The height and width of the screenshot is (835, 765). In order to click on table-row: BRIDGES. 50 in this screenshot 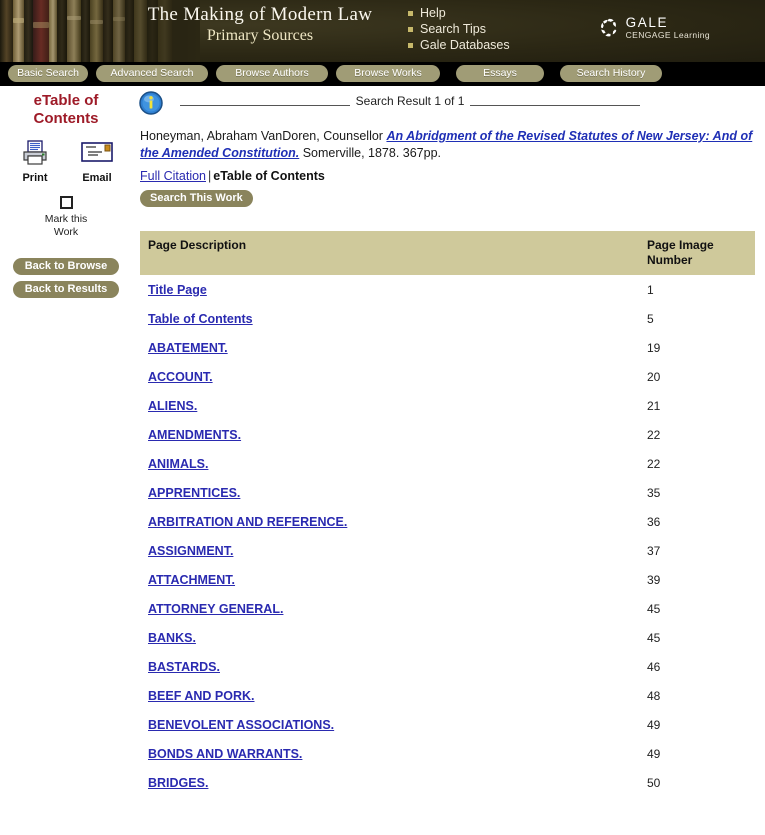, I will do `click(447, 782)`.